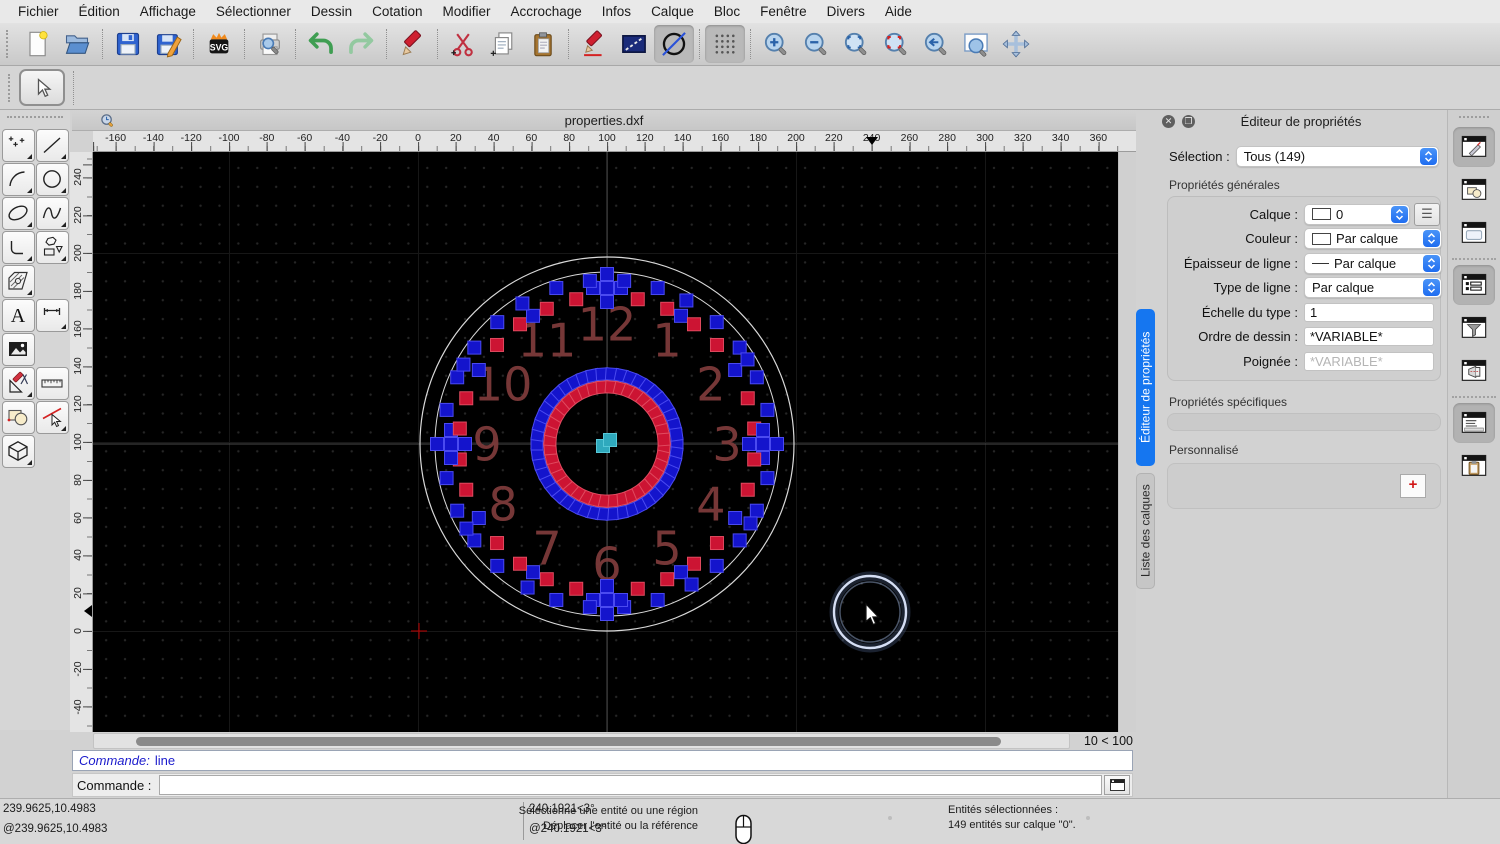  I want to click on menu-aide: Aide, so click(898, 11).